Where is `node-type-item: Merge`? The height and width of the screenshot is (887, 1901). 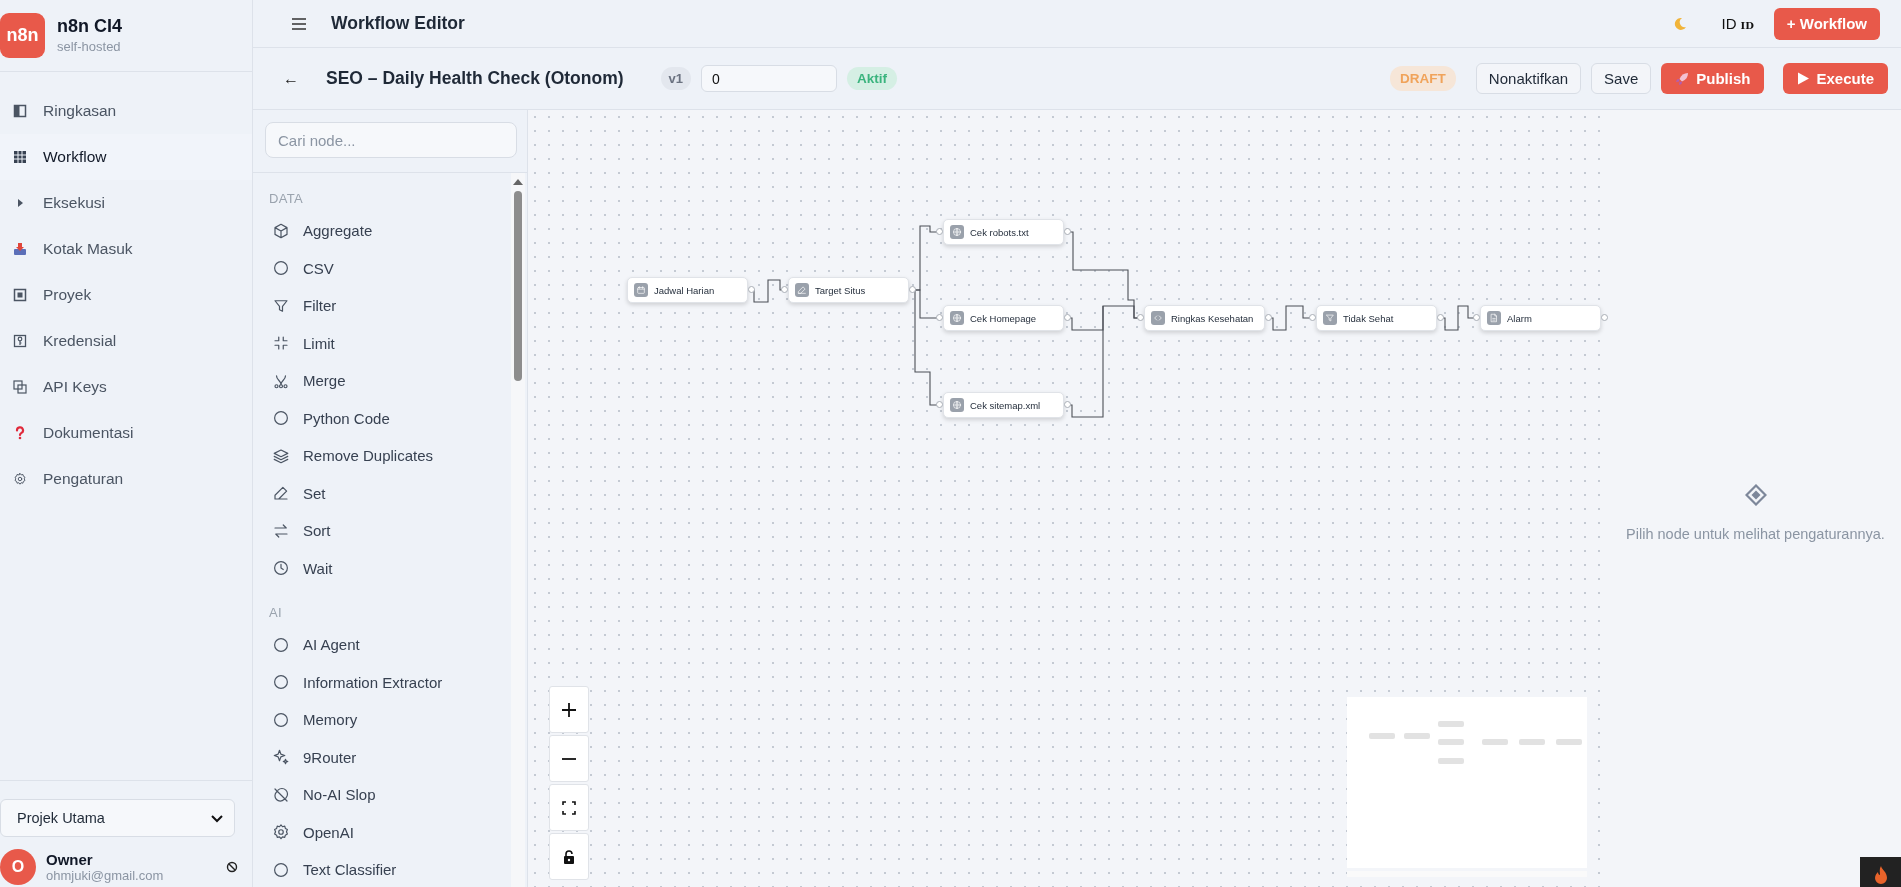 node-type-item: Merge is located at coordinates (390, 381).